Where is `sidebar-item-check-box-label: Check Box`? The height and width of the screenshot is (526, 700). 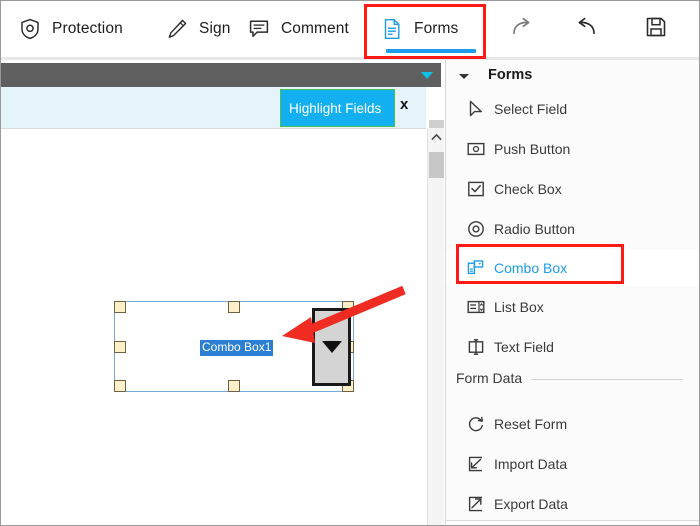
sidebar-item-check-box-label: Check Box is located at coordinates (528, 189).